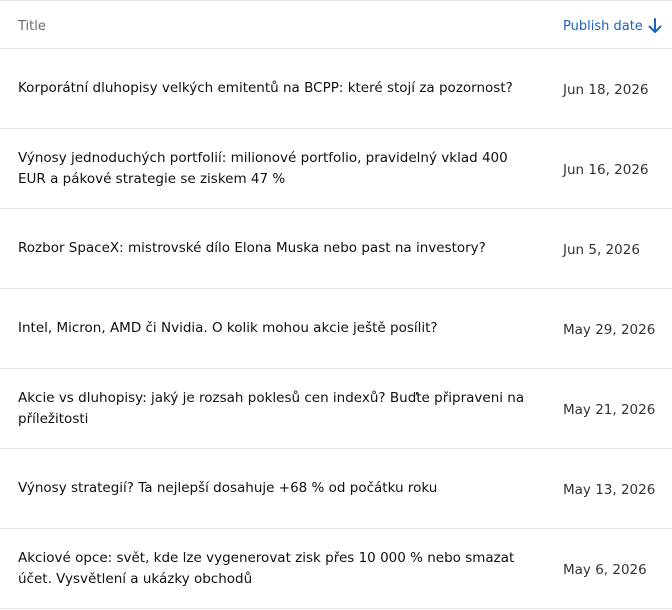 The width and height of the screenshot is (672, 610). I want to click on publish-date-column-header: Publish date, so click(608, 25).